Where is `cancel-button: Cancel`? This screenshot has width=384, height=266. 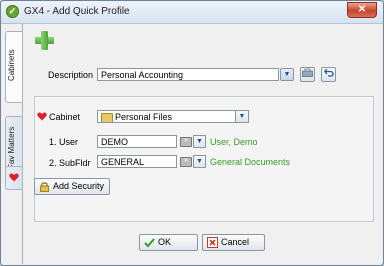 cancel-button: Cancel is located at coordinates (233, 242).